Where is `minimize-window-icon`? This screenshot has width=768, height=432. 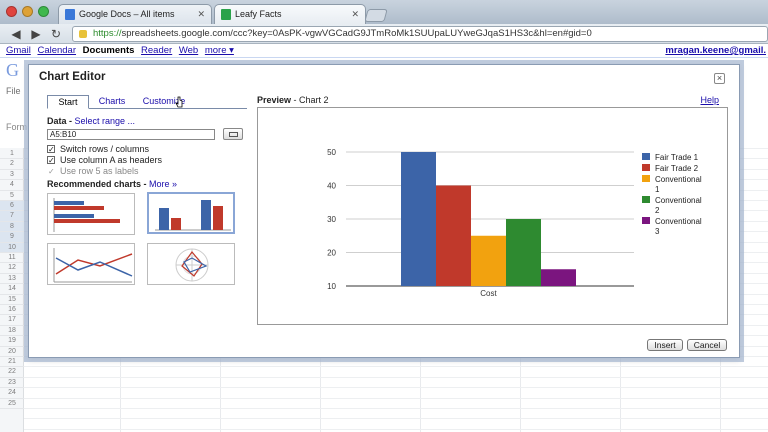
minimize-window-icon is located at coordinates (27, 11).